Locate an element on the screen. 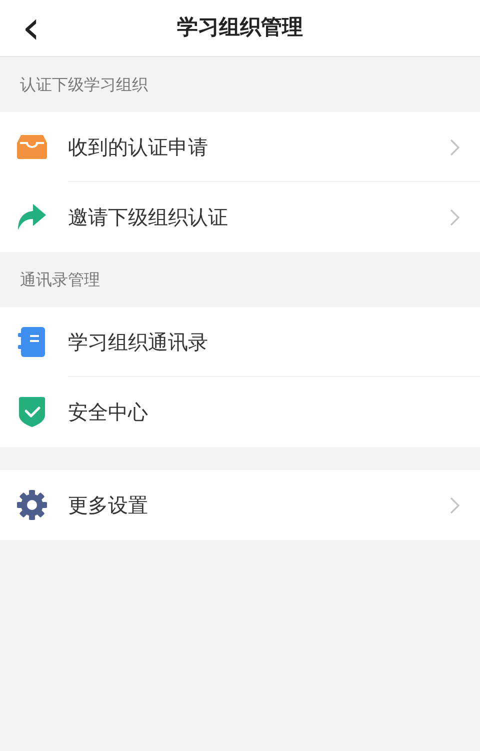 Image resolution: width=480 pixels, height=751 pixels. item-label: 学习组织通讯录 is located at coordinates (138, 342).